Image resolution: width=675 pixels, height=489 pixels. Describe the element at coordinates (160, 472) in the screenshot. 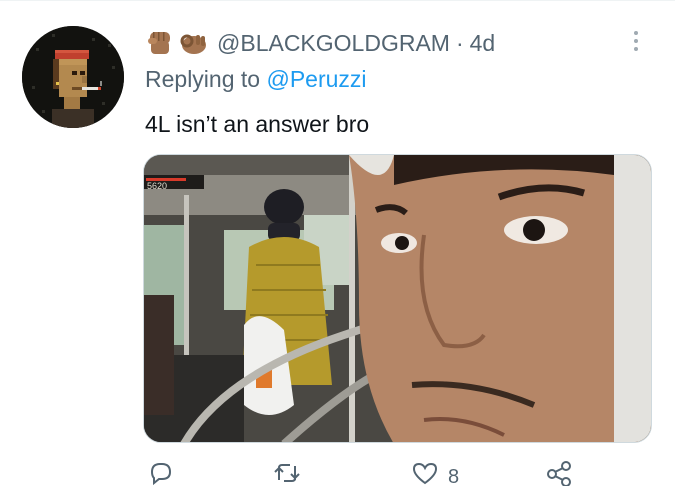

I see `reply-icon` at that location.